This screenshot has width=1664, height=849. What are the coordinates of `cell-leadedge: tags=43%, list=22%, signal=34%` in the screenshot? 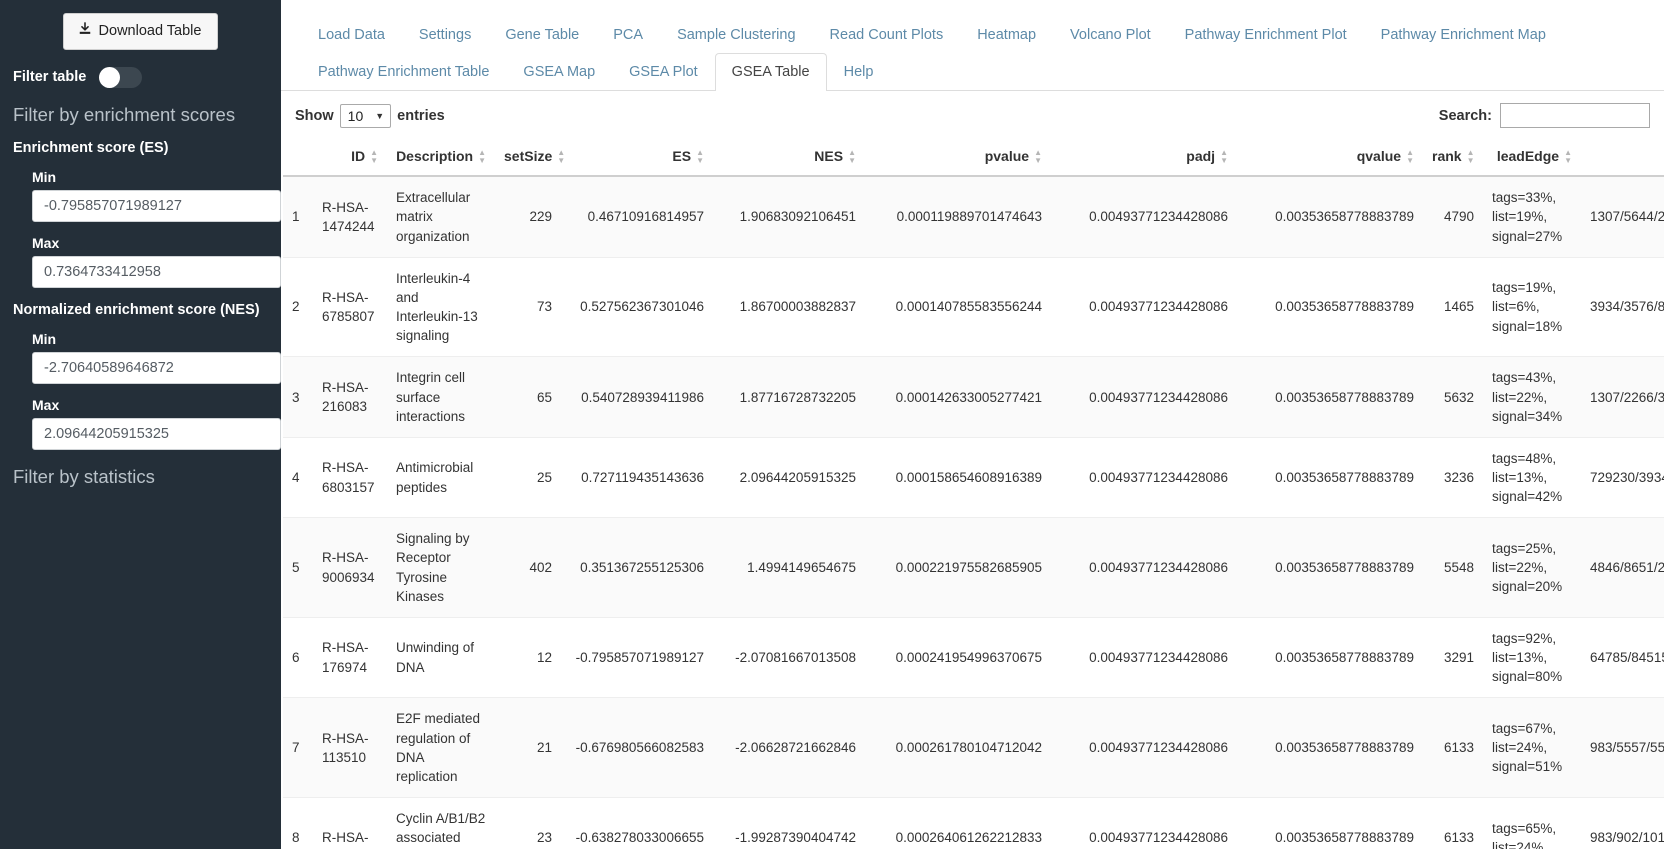 It's located at (1532, 397).